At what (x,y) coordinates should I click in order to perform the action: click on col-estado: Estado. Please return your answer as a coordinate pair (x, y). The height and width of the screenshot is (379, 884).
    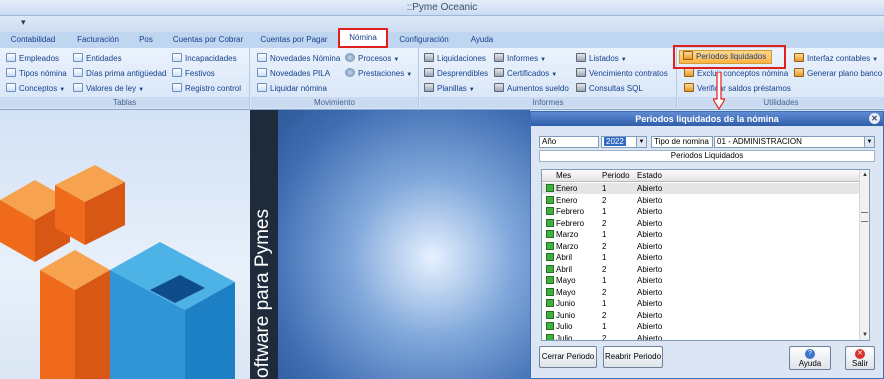
    Looking at the image, I should click on (649, 175).